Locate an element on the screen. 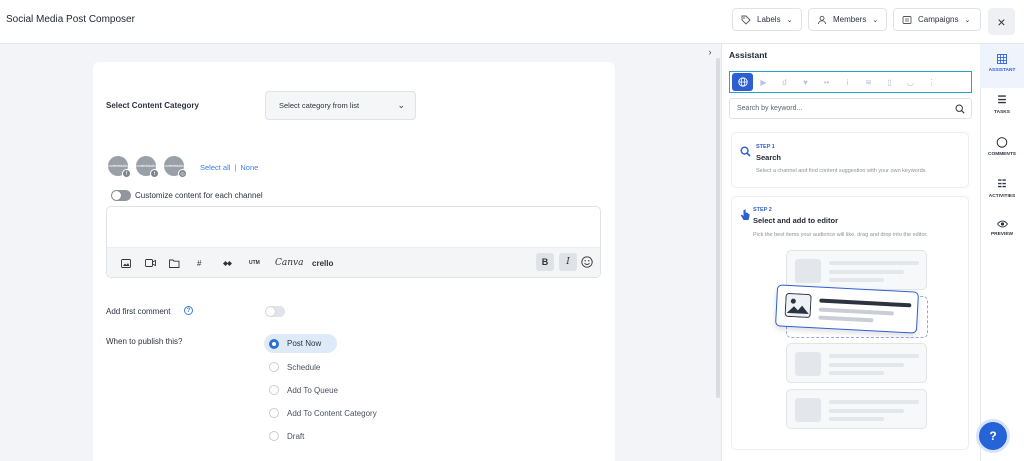 This screenshot has width=1024, height=461. step-2-title: Select and add to editor is located at coordinates (796, 220).